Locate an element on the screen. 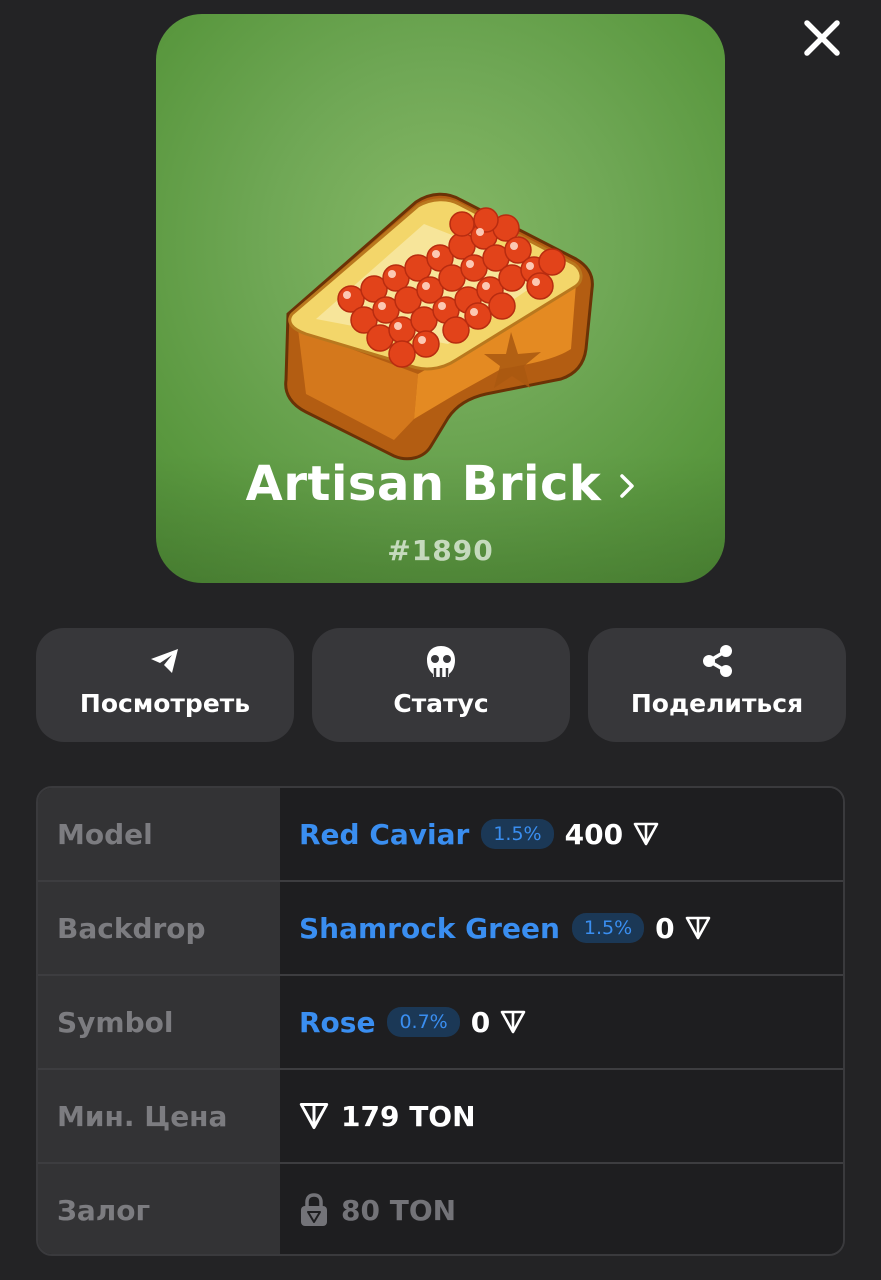  gift-title: Artisan Brick is located at coordinates (423, 484).